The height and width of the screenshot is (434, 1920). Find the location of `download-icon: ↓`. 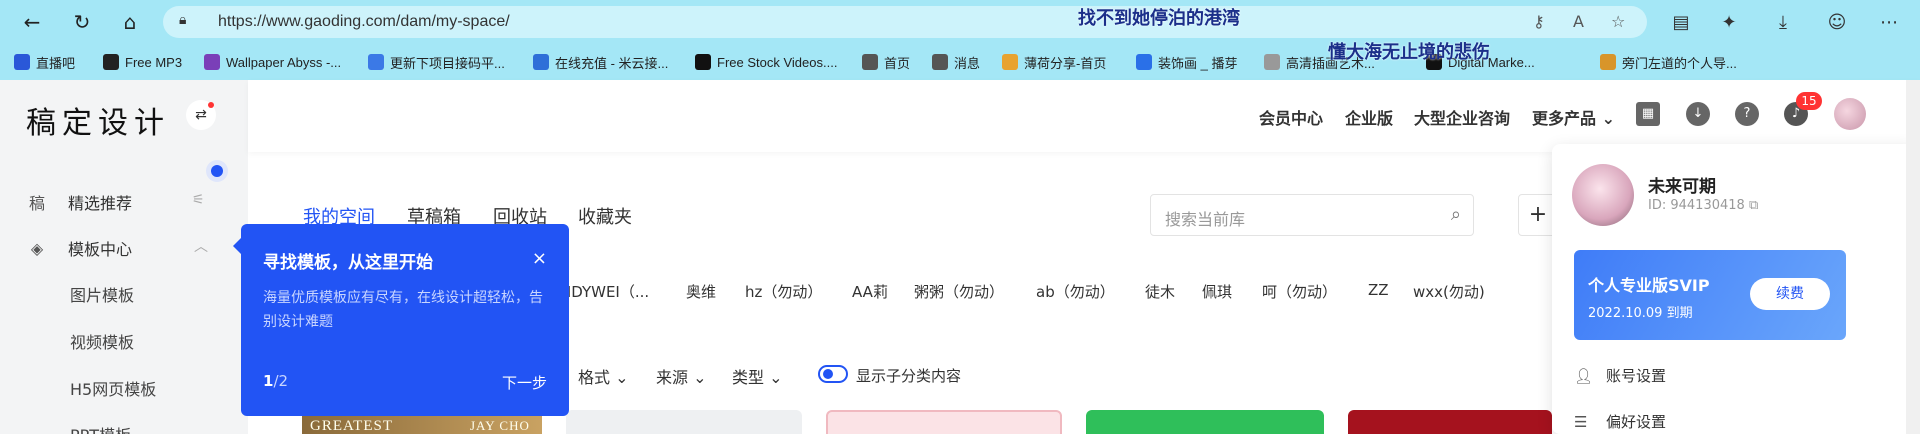

download-icon: ↓ is located at coordinates (1698, 114).